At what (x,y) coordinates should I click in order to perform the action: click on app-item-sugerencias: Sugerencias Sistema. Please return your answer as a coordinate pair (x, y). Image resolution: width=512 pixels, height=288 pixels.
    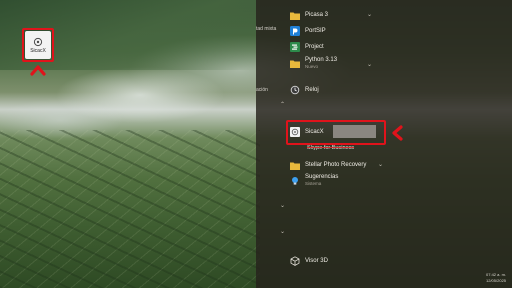
    Looking at the image, I should click on (314, 180).